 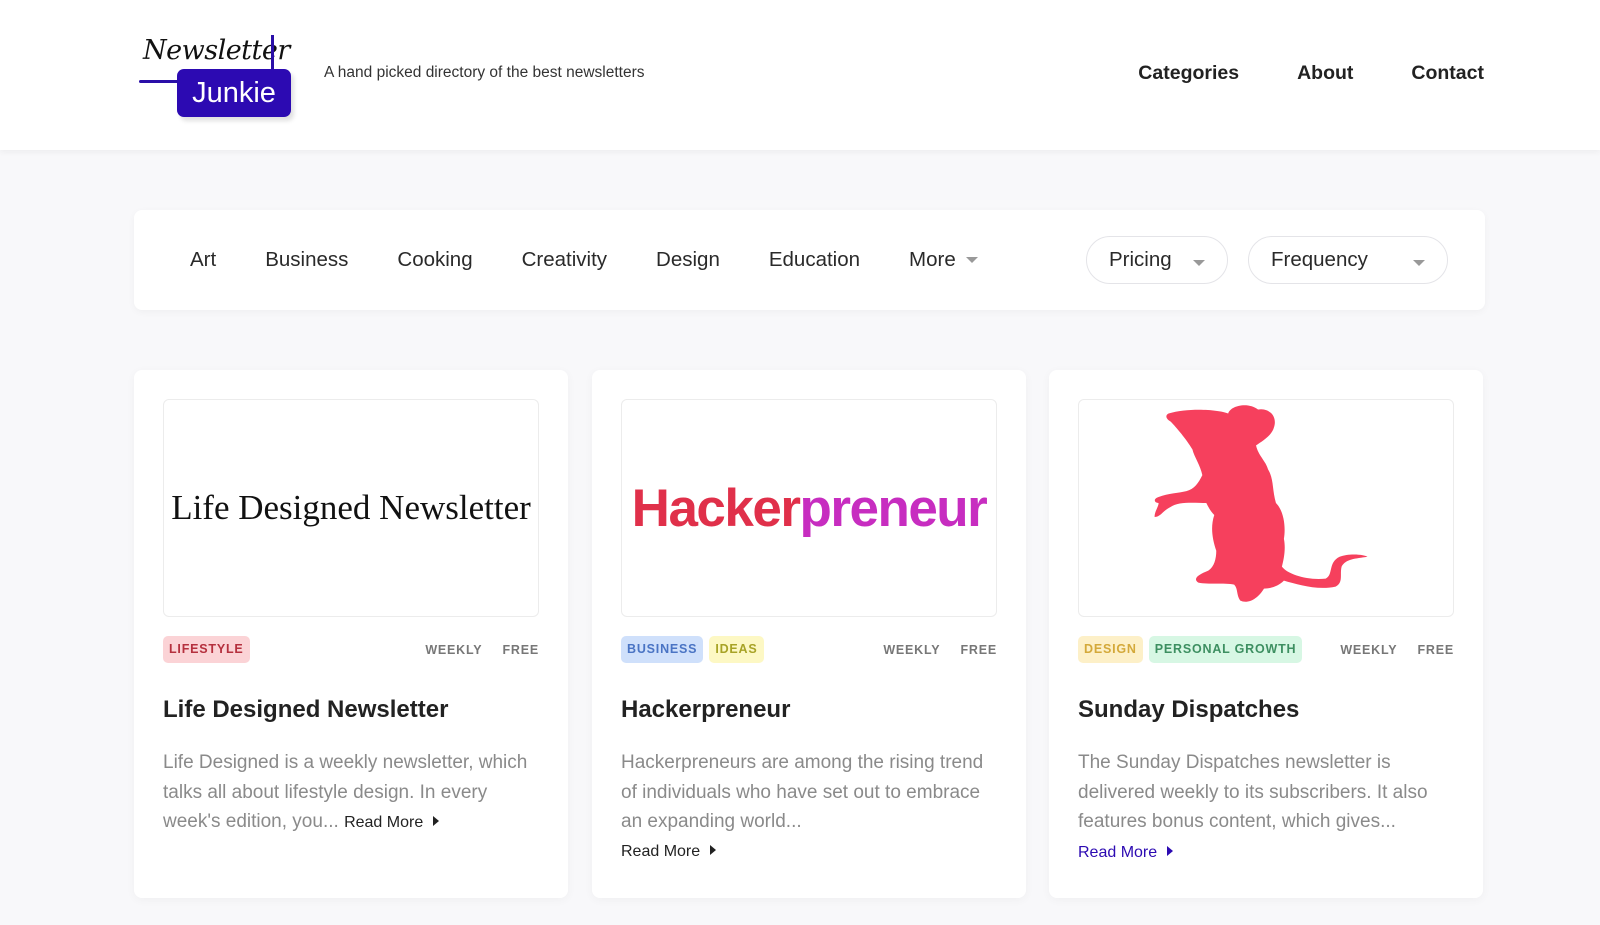 I want to click on pricing-dropdown: Pricing, so click(x=1157, y=260).